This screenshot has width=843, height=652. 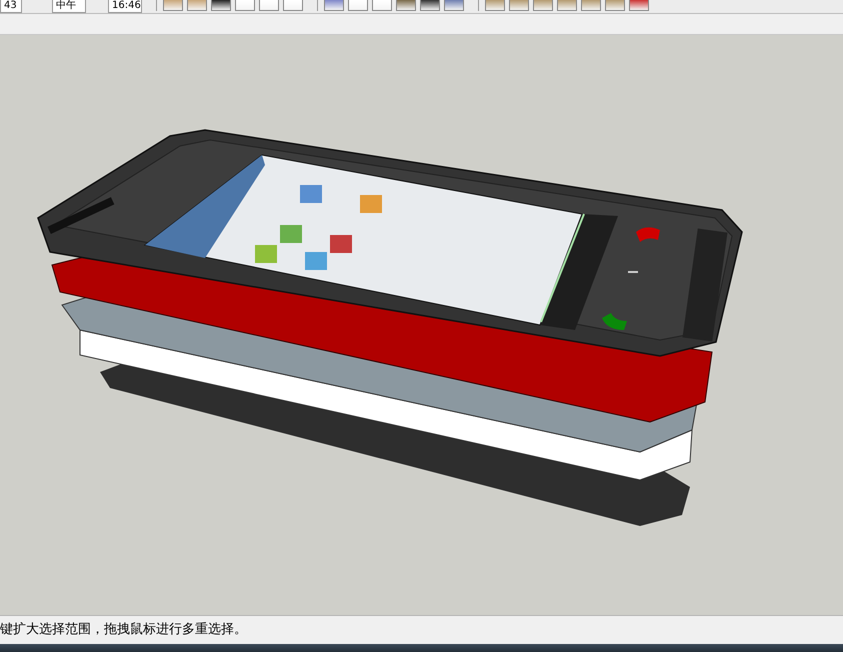 I want to click on toolbar-field: 43, so click(x=11, y=6).